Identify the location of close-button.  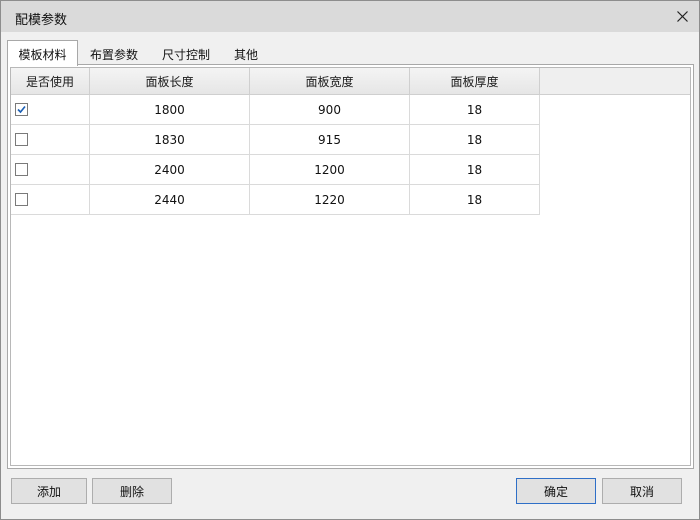
(682, 16).